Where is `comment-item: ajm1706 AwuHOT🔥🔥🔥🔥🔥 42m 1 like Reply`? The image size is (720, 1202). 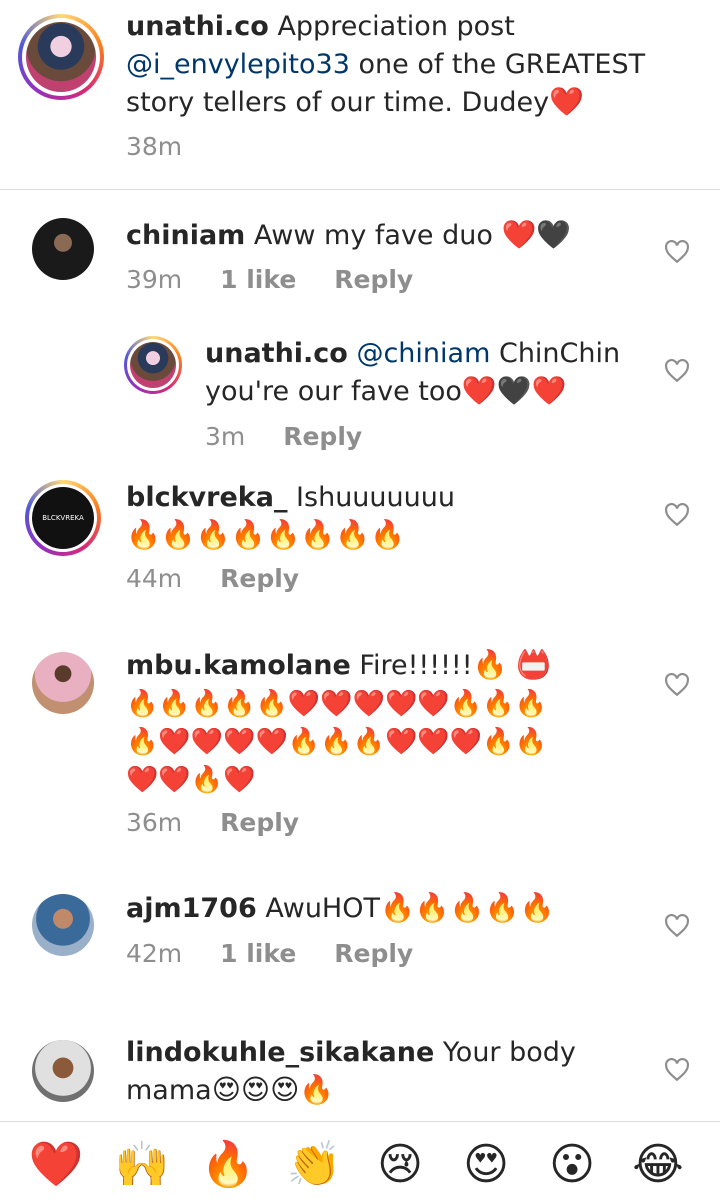 comment-item: ajm1706 AwuHOT🔥🔥🔥🔥🔥 42m 1 like Reply is located at coordinates (360, 940).